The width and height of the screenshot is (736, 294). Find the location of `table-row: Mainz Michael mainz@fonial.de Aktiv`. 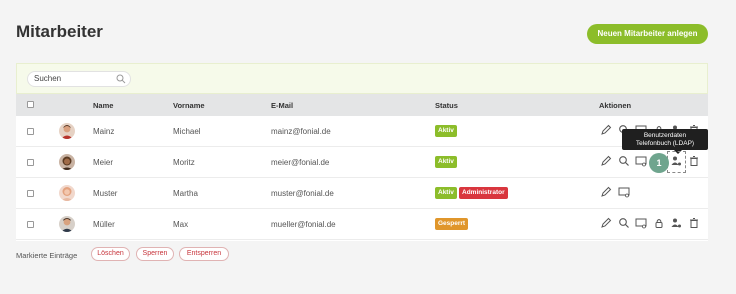

table-row: Mainz Michael mainz@fonial.de Aktiv is located at coordinates (362, 131).